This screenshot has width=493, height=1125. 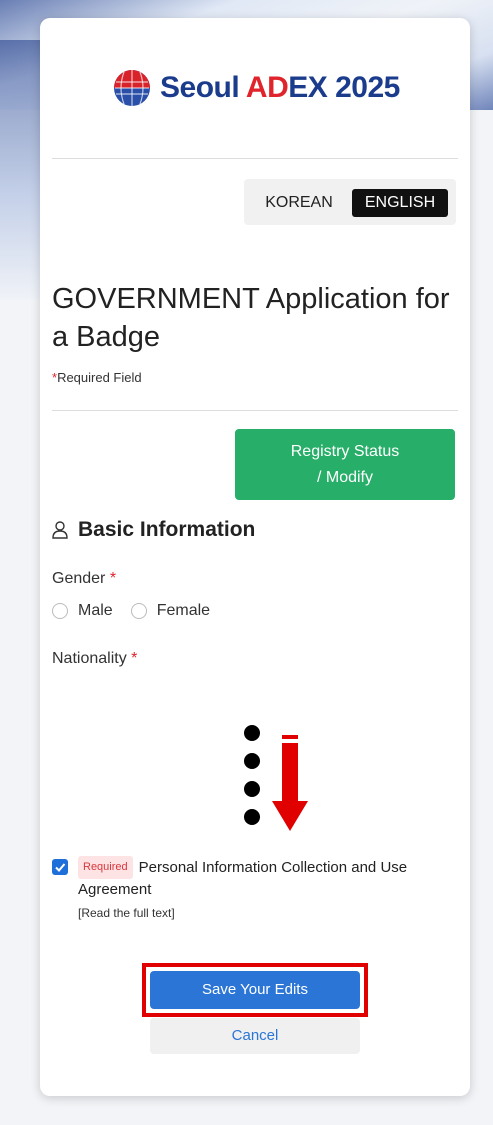 What do you see at coordinates (167, 529) in the screenshot?
I see `section-title: Basic Information` at bounding box center [167, 529].